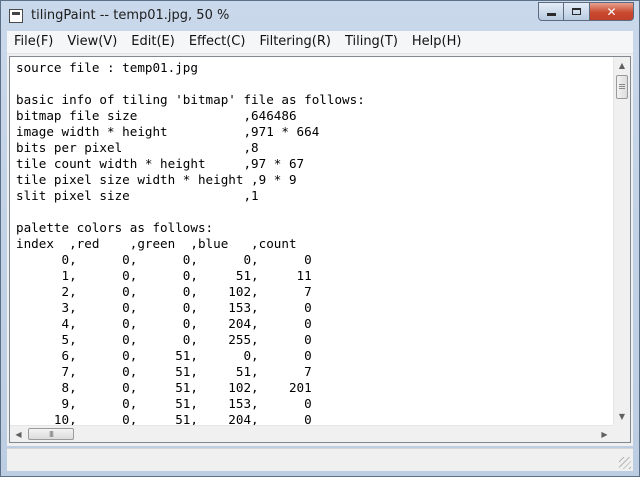  What do you see at coordinates (437, 42) in the screenshot?
I see `menu-help: Help(H)` at bounding box center [437, 42].